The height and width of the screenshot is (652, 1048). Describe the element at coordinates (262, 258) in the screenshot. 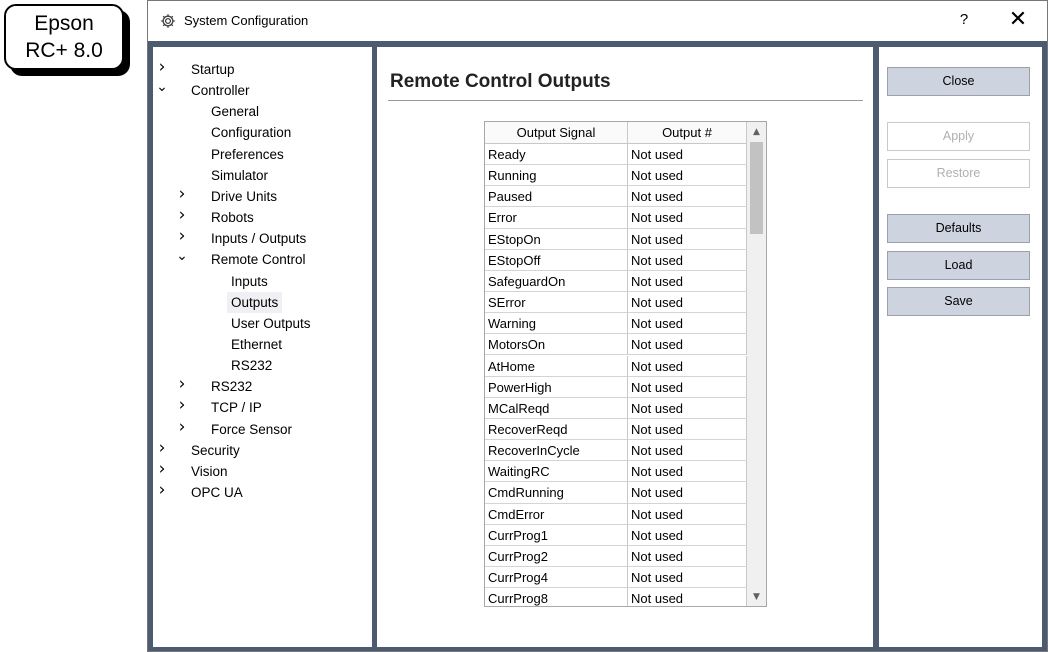

I see `tree-item-remote-control: ⌄ Remote Control` at that location.